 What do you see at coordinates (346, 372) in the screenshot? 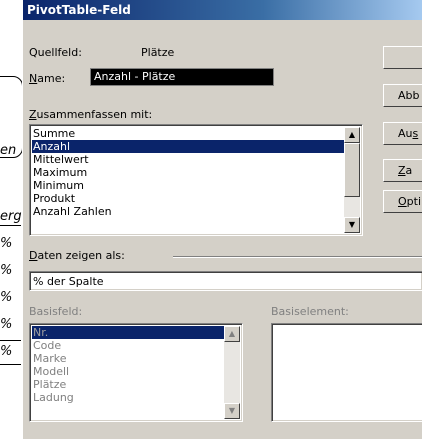
I see `base-item-listbox` at bounding box center [346, 372].